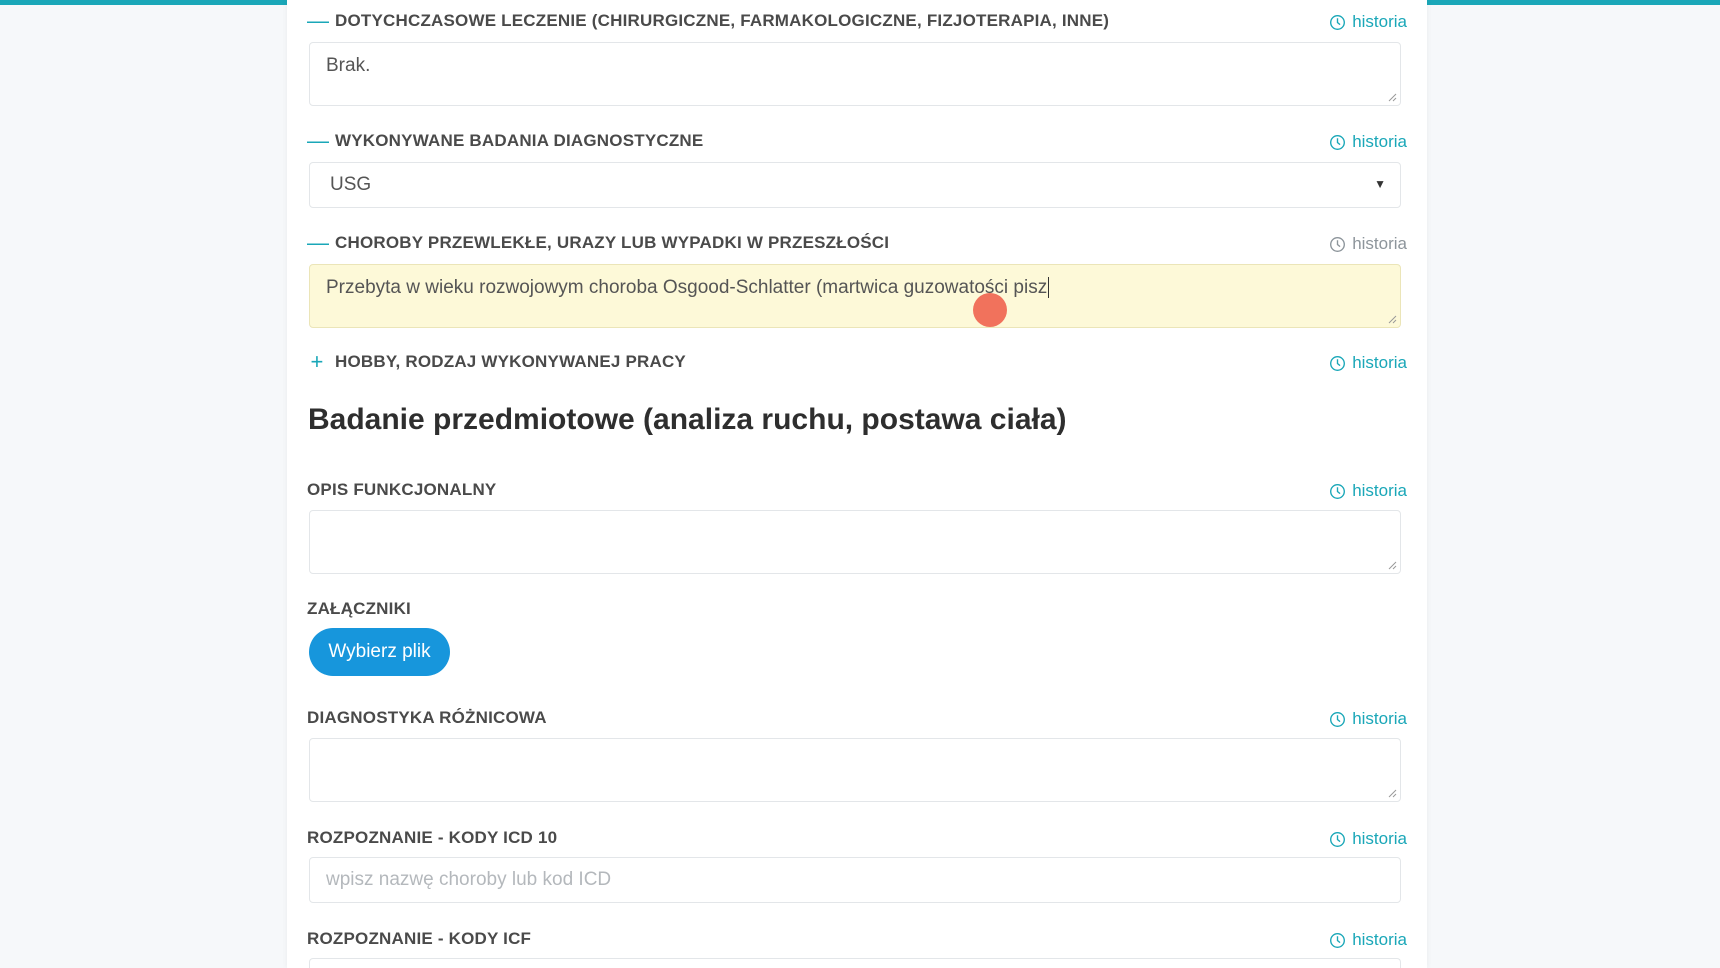 This screenshot has width=1720, height=968. Describe the element at coordinates (432, 837) in the screenshot. I see `icd10-label: ROZPOZNANIE - KODY ICD 10` at that location.